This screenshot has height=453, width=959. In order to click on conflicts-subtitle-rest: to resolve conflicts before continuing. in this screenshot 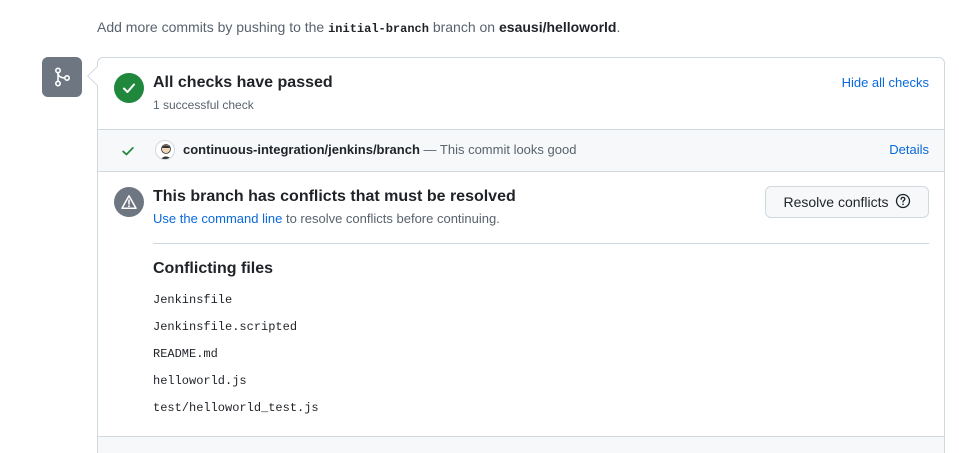, I will do `click(391, 218)`.